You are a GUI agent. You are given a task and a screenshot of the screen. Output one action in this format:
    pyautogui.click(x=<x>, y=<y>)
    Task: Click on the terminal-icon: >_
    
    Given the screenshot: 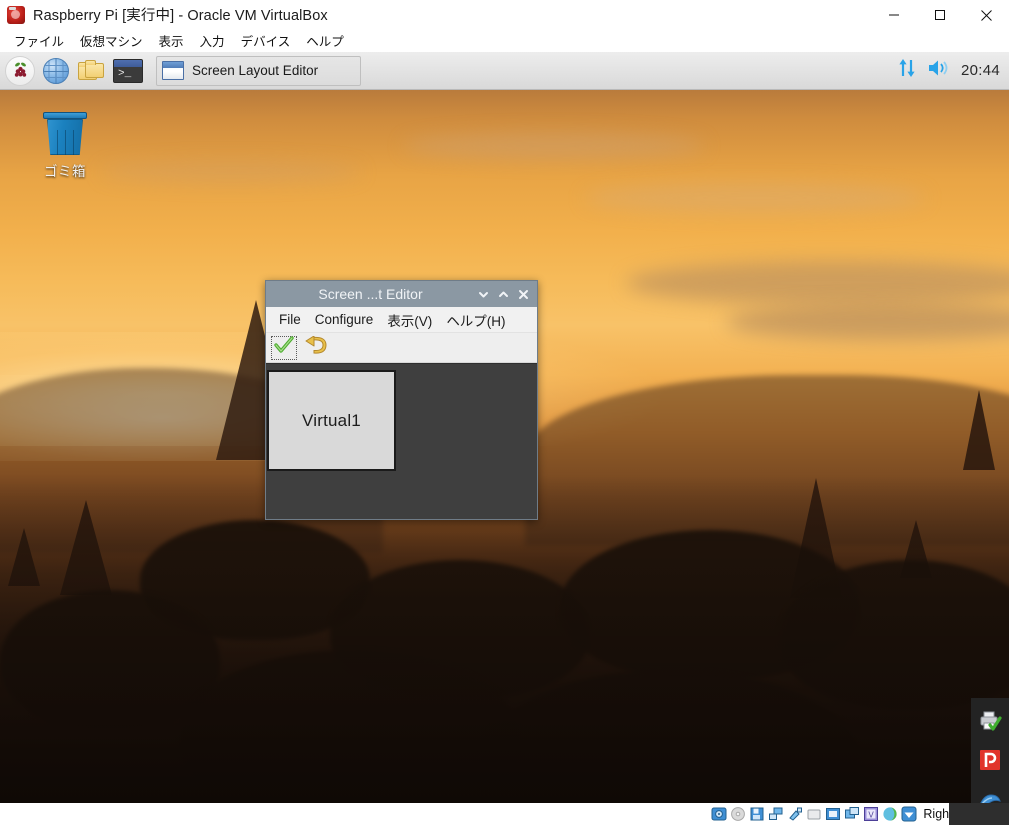 What is the action you would take?
    pyautogui.click(x=128, y=70)
    